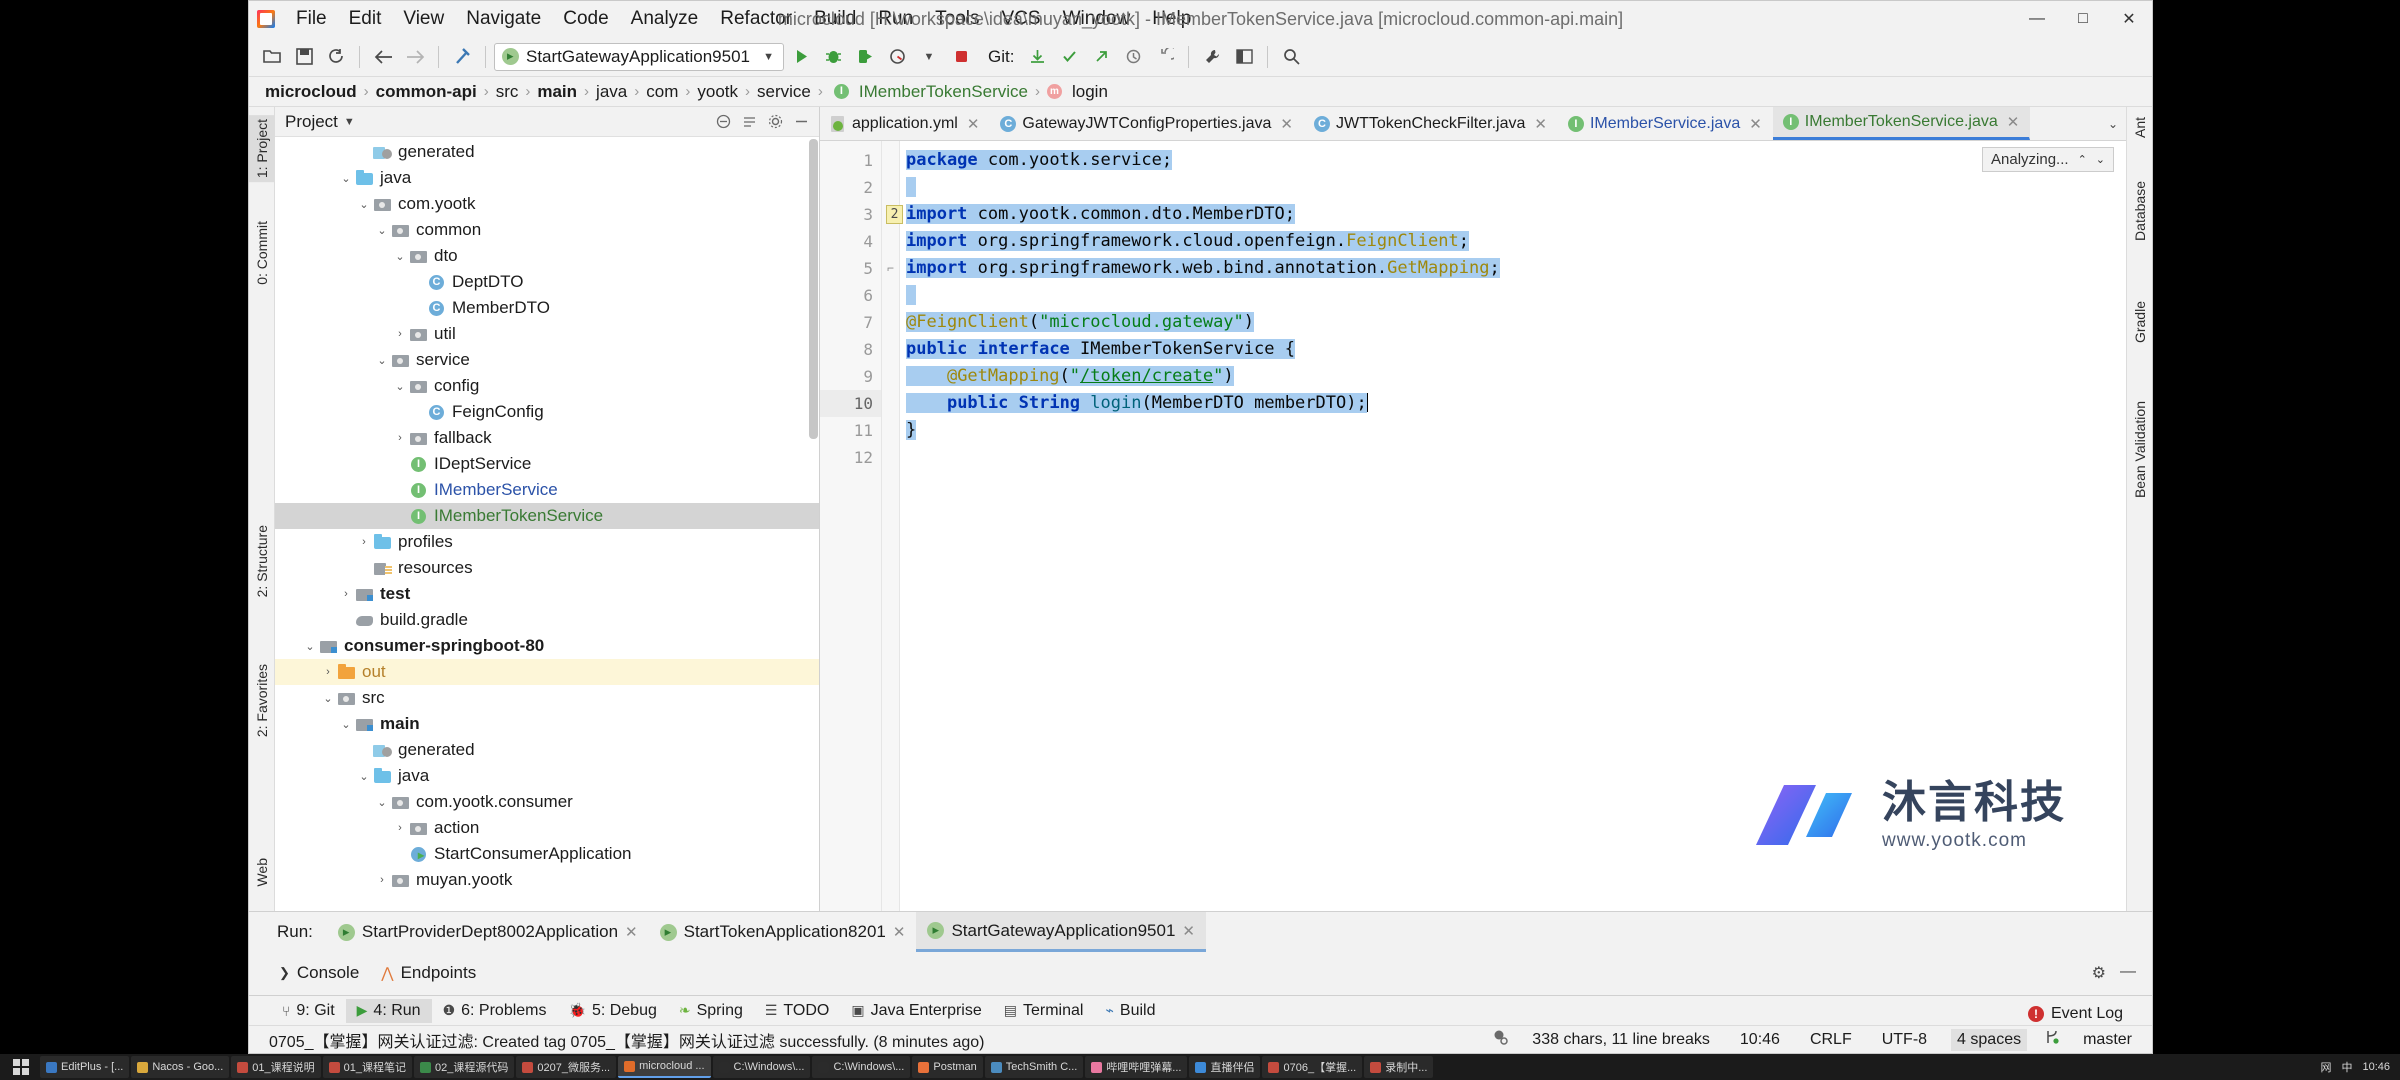 This screenshot has width=2400, height=1080. I want to click on breadcrumb-item-com: com, so click(662, 92).